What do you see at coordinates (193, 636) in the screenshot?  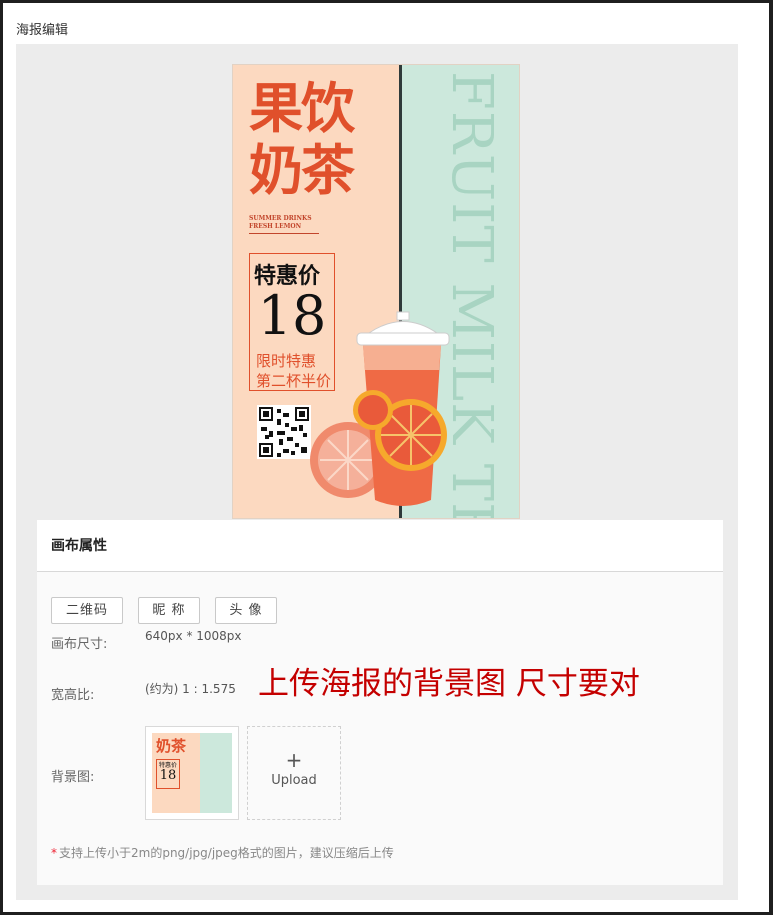 I see `canvas-size-value: 640px * 1008px` at bounding box center [193, 636].